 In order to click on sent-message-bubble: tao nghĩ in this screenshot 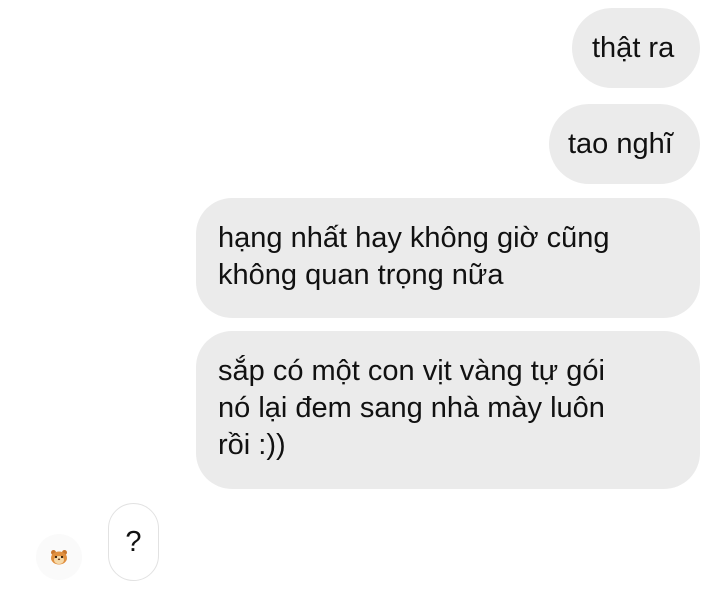, I will do `click(624, 144)`.